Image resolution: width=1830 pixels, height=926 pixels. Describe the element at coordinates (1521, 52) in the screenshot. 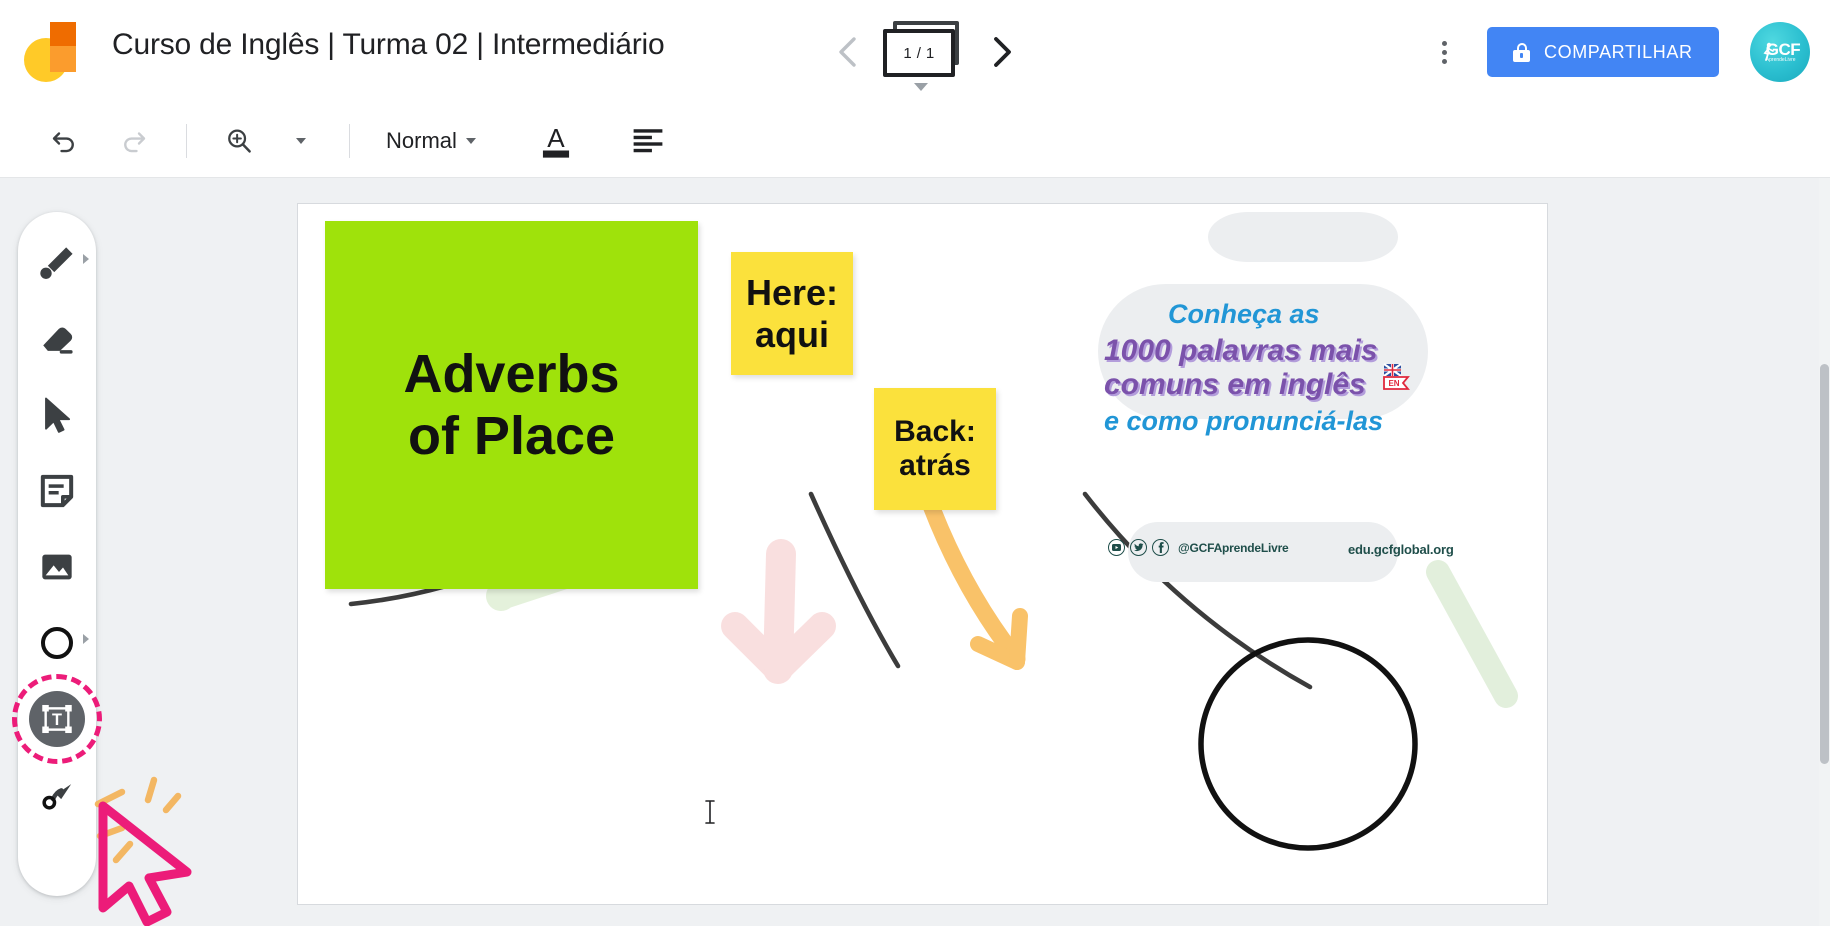

I see `lock-icon` at that location.